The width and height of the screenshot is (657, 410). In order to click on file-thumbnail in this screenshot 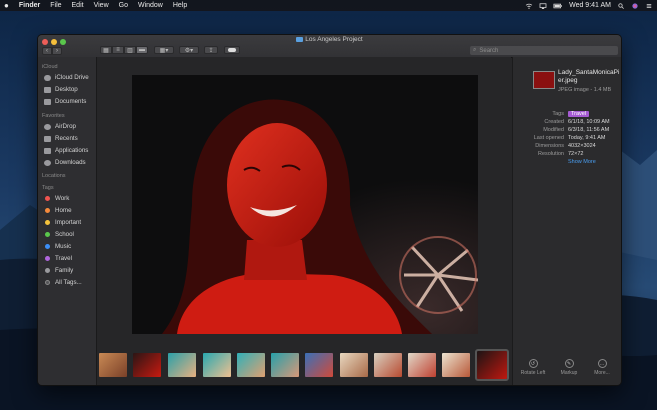, I will do `click(544, 80)`.